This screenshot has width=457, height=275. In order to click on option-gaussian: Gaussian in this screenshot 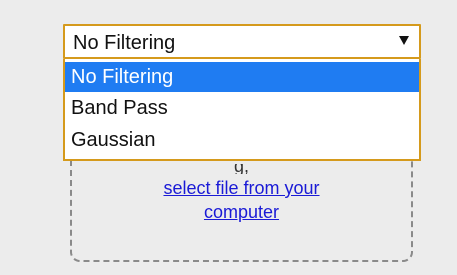, I will do `click(242, 140)`.